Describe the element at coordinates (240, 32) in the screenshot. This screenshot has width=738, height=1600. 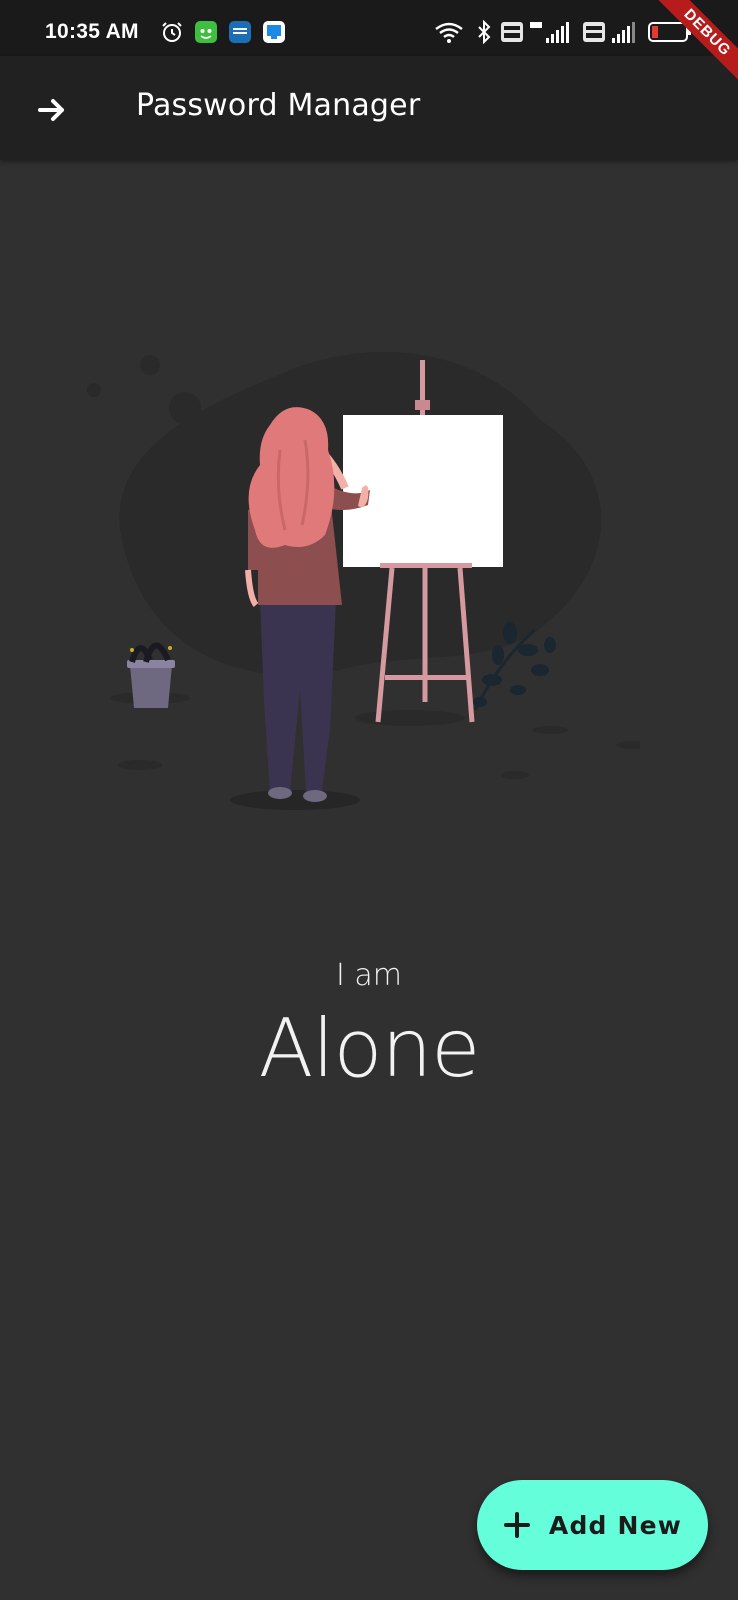
I see `prime-video-icon` at that location.